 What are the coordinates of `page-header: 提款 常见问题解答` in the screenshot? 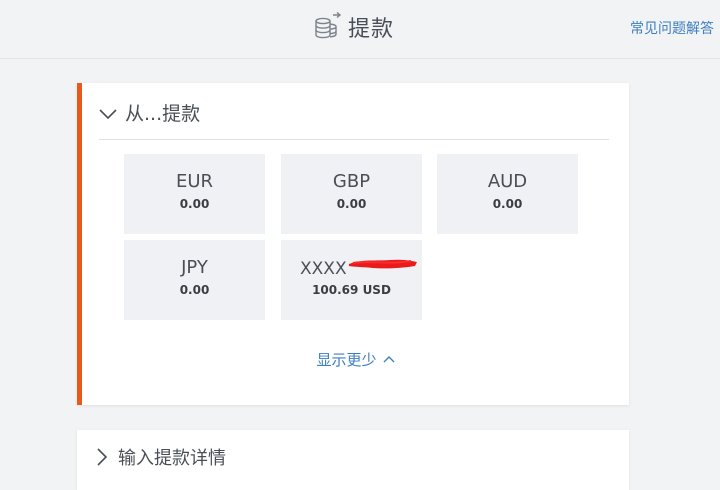 It's located at (360, 29).